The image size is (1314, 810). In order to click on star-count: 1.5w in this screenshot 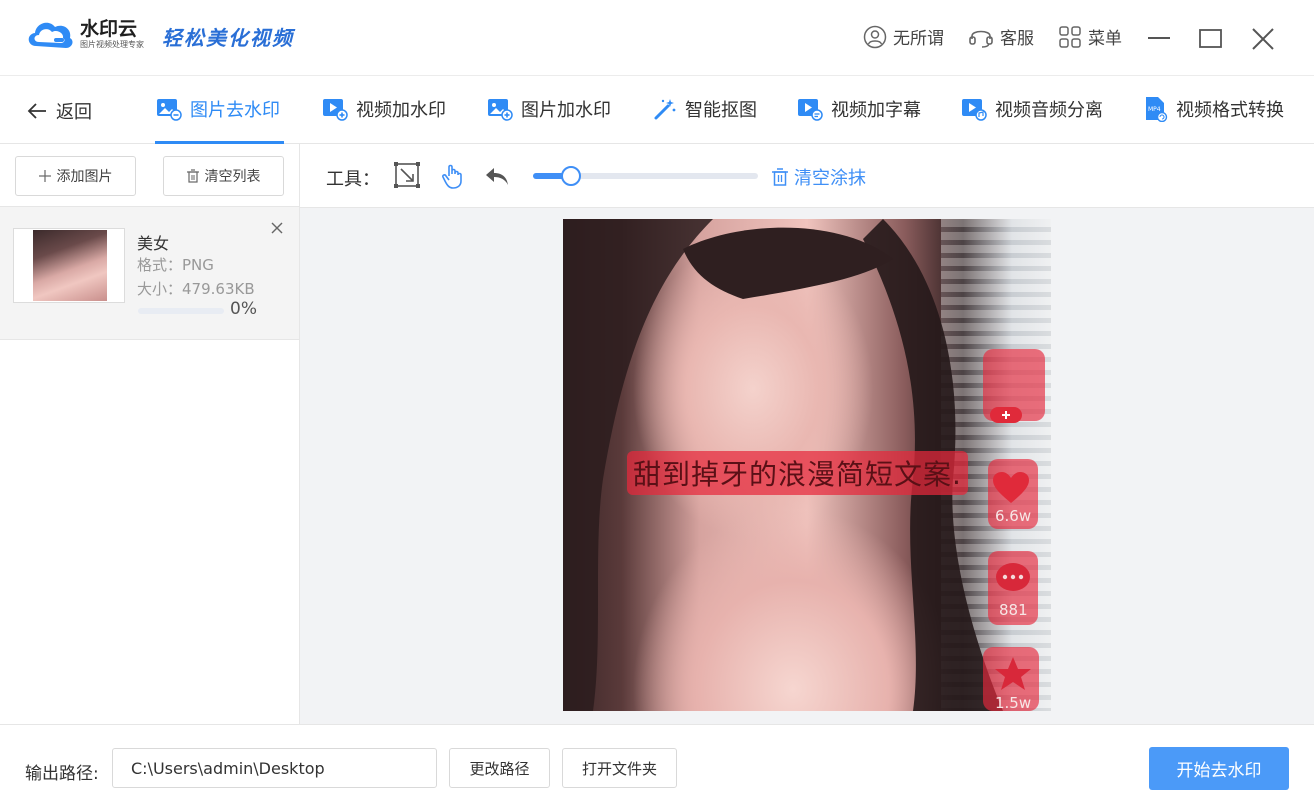, I will do `click(1013, 702)`.